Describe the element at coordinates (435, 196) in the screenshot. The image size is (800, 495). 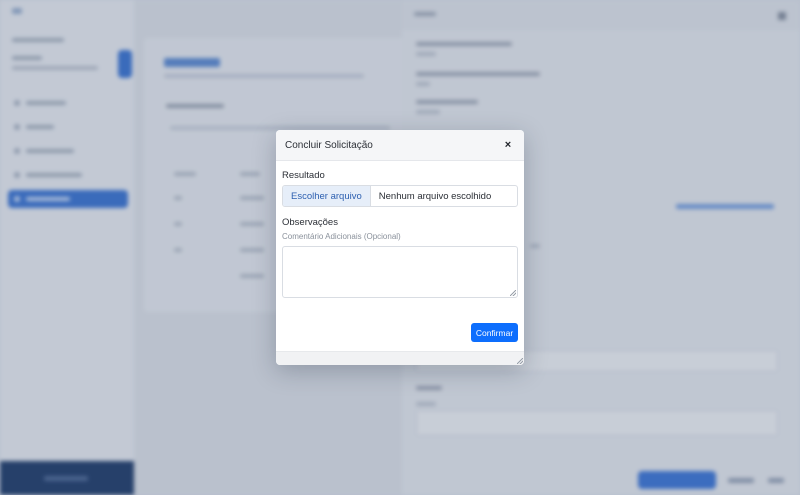
I see `file-name-display: Nenhum arquivo escolhido` at that location.